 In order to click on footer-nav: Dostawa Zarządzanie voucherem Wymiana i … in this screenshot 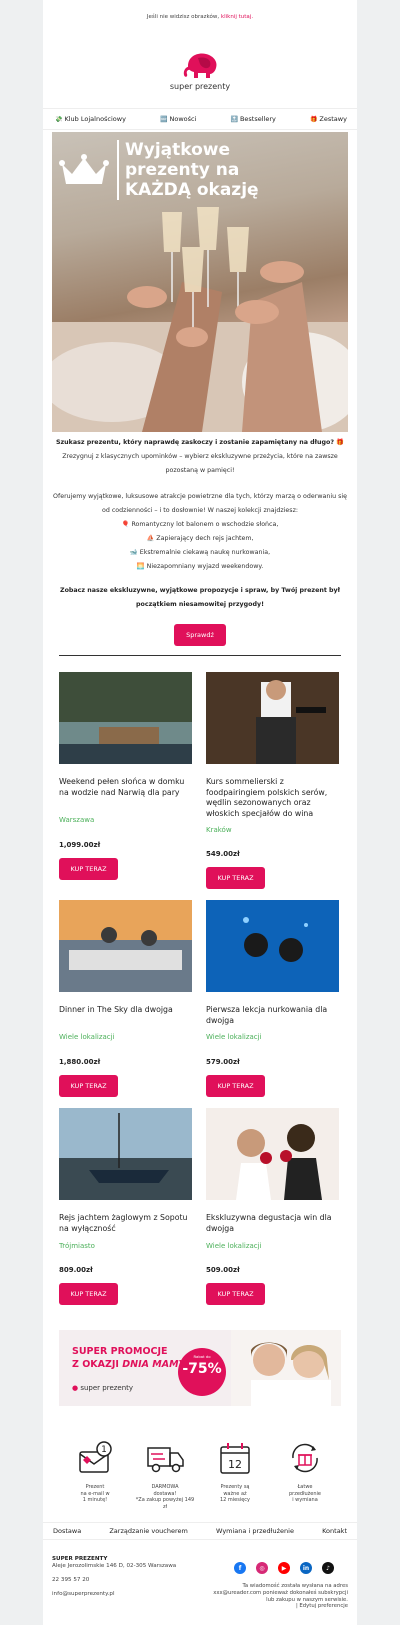, I will do `click(200, 1531)`.